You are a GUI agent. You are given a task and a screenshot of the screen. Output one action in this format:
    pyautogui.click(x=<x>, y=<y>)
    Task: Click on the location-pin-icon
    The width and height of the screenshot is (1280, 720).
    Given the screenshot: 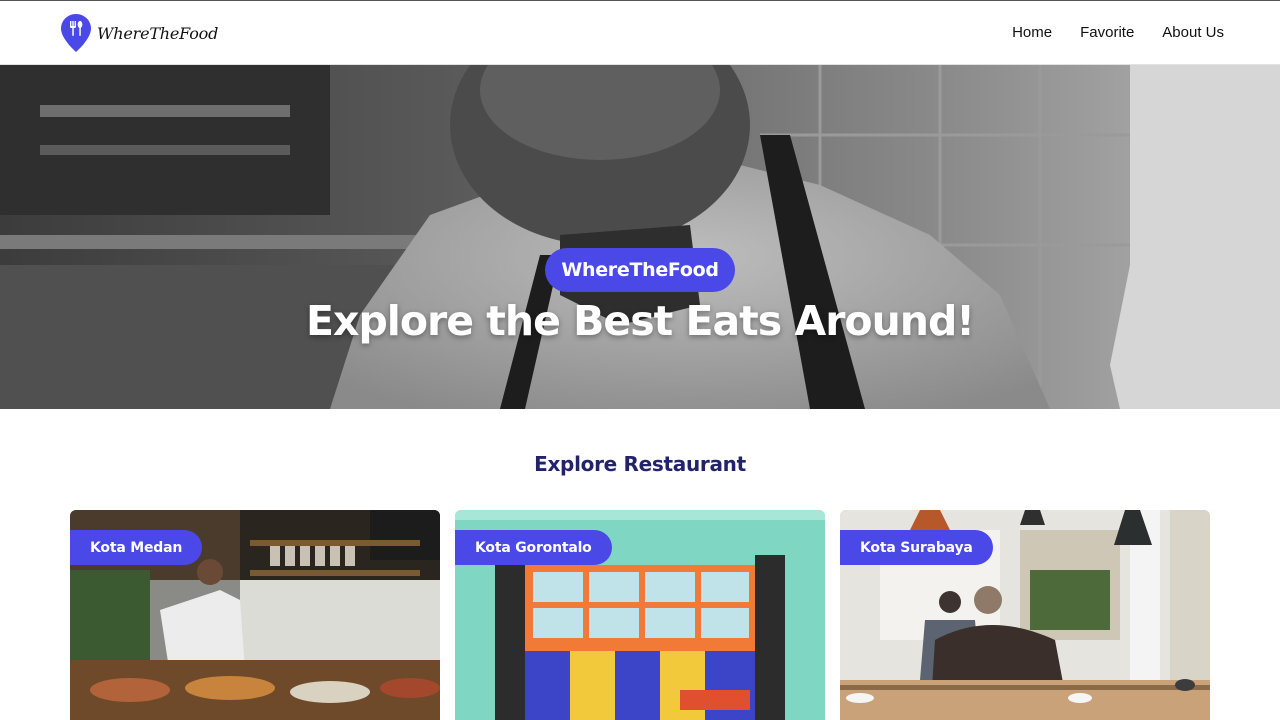 What is the action you would take?
    pyautogui.click(x=76, y=33)
    